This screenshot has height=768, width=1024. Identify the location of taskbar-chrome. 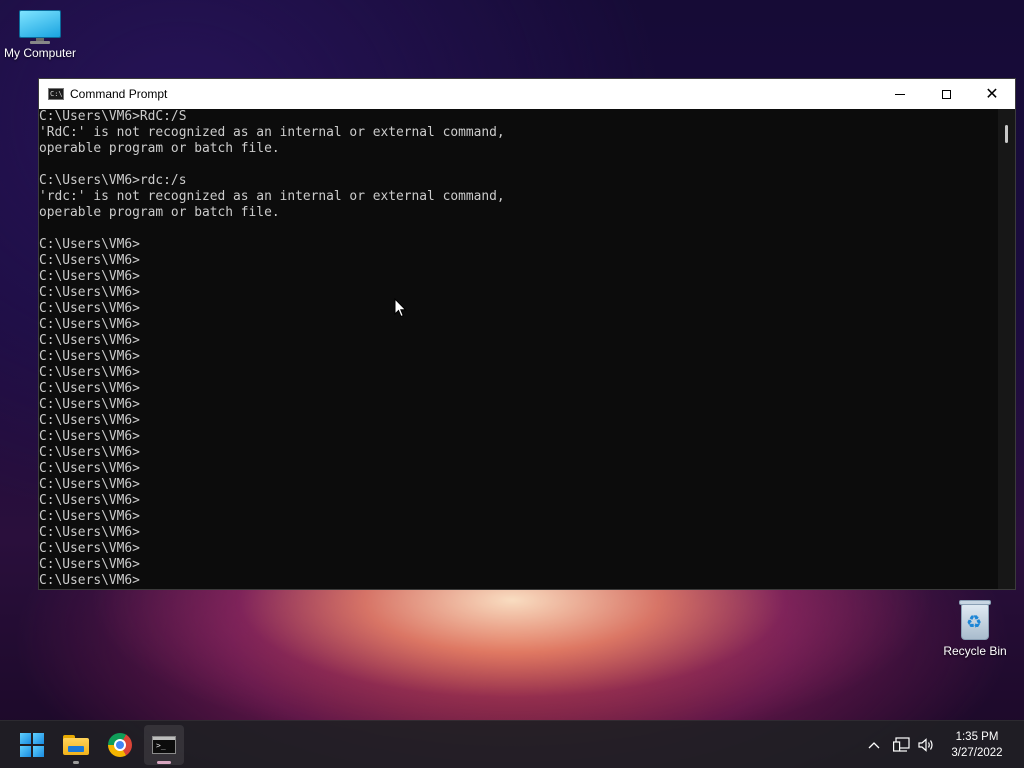
(120, 745).